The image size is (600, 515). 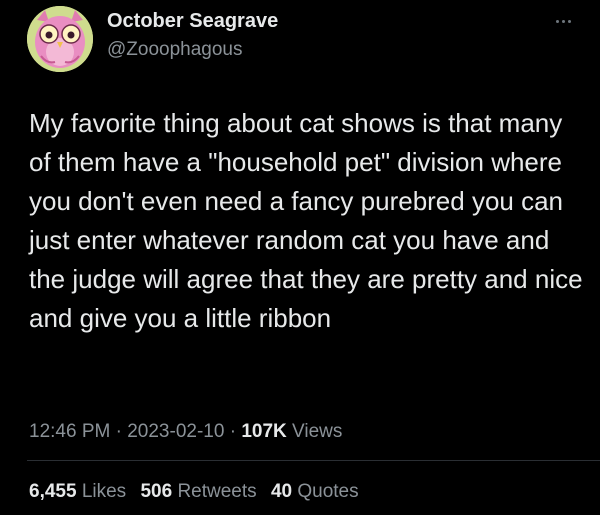 I want to click on engagement-stats: 6,455 Likes 506 Retweets 40 Quotes, so click(x=194, y=492).